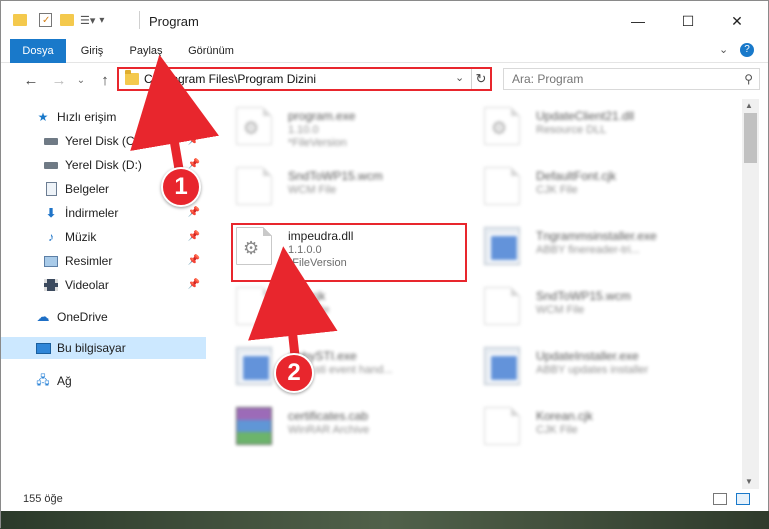 This screenshot has height=529, width=769. What do you see at coordinates (346, 305) in the screenshot?
I see `file-item: Fist.cjk CJK File` at bounding box center [346, 305].